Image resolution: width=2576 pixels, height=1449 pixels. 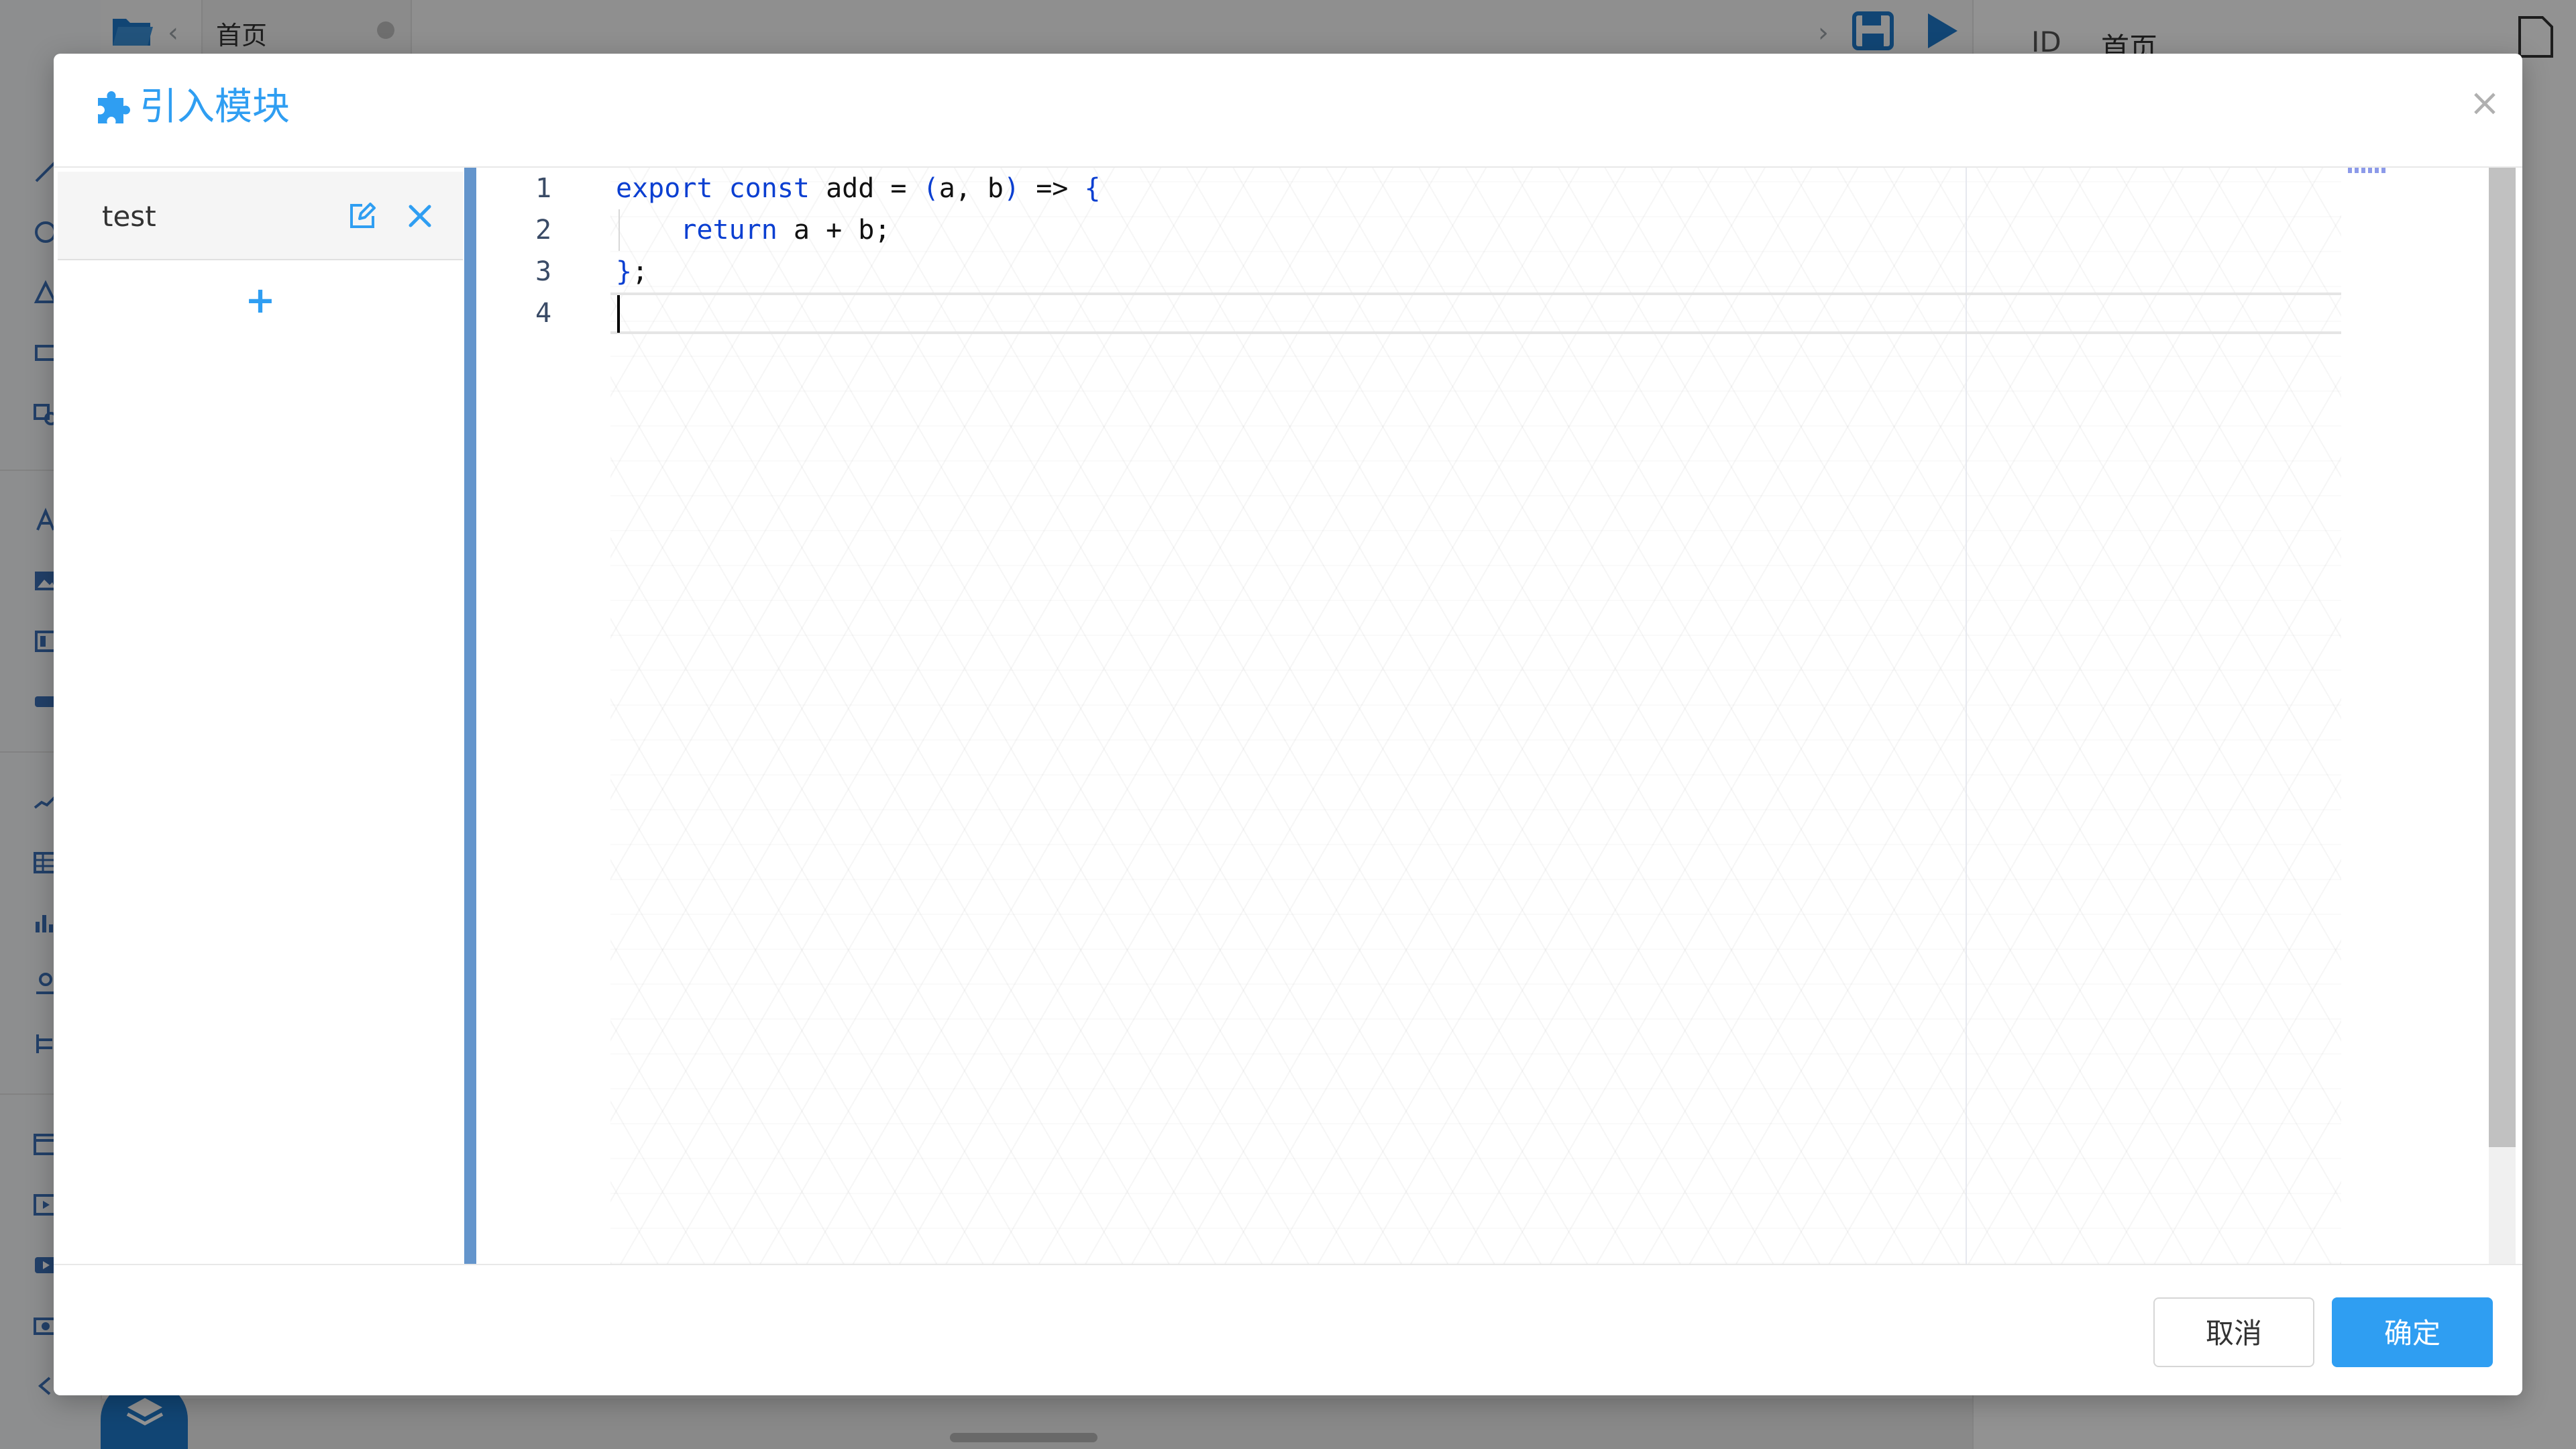 What do you see at coordinates (1475, 313) in the screenshot?
I see `active-line-highlight` at bounding box center [1475, 313].